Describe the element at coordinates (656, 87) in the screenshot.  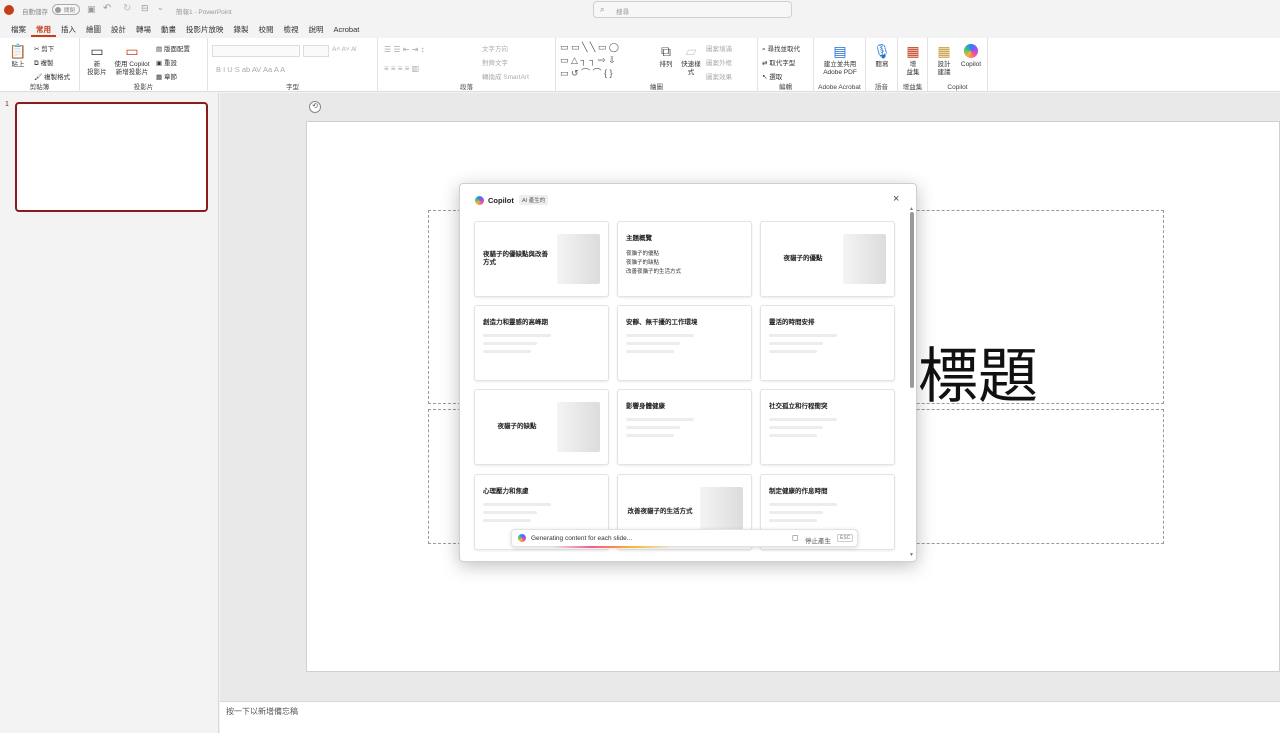
I see `group-drawing-label: 繪圖` at that location.